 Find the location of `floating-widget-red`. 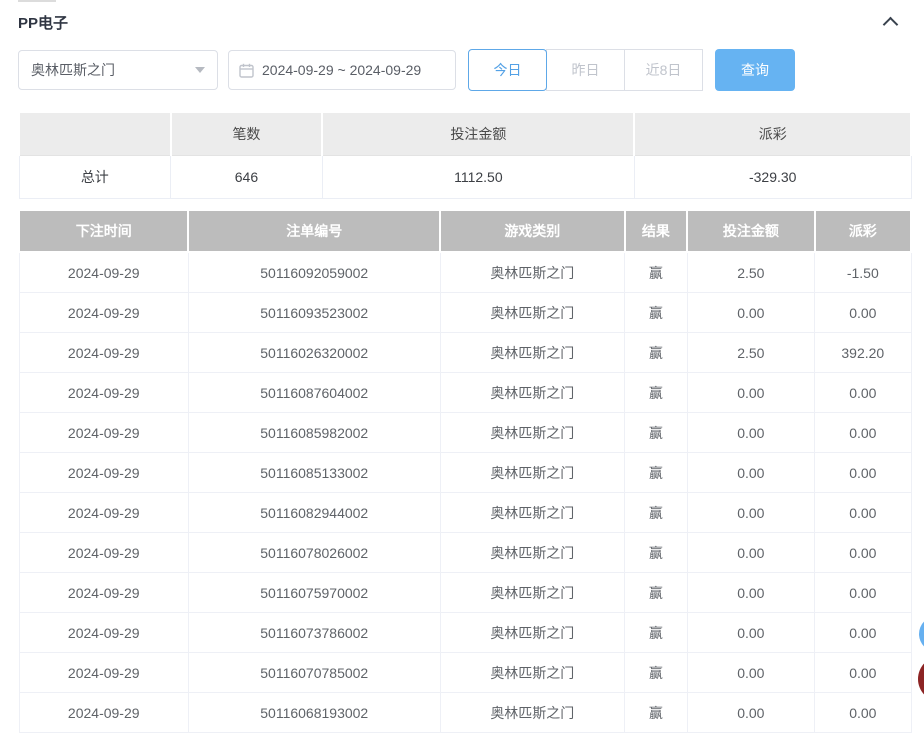

floating-widget-red is located at coordinates (921, 679).